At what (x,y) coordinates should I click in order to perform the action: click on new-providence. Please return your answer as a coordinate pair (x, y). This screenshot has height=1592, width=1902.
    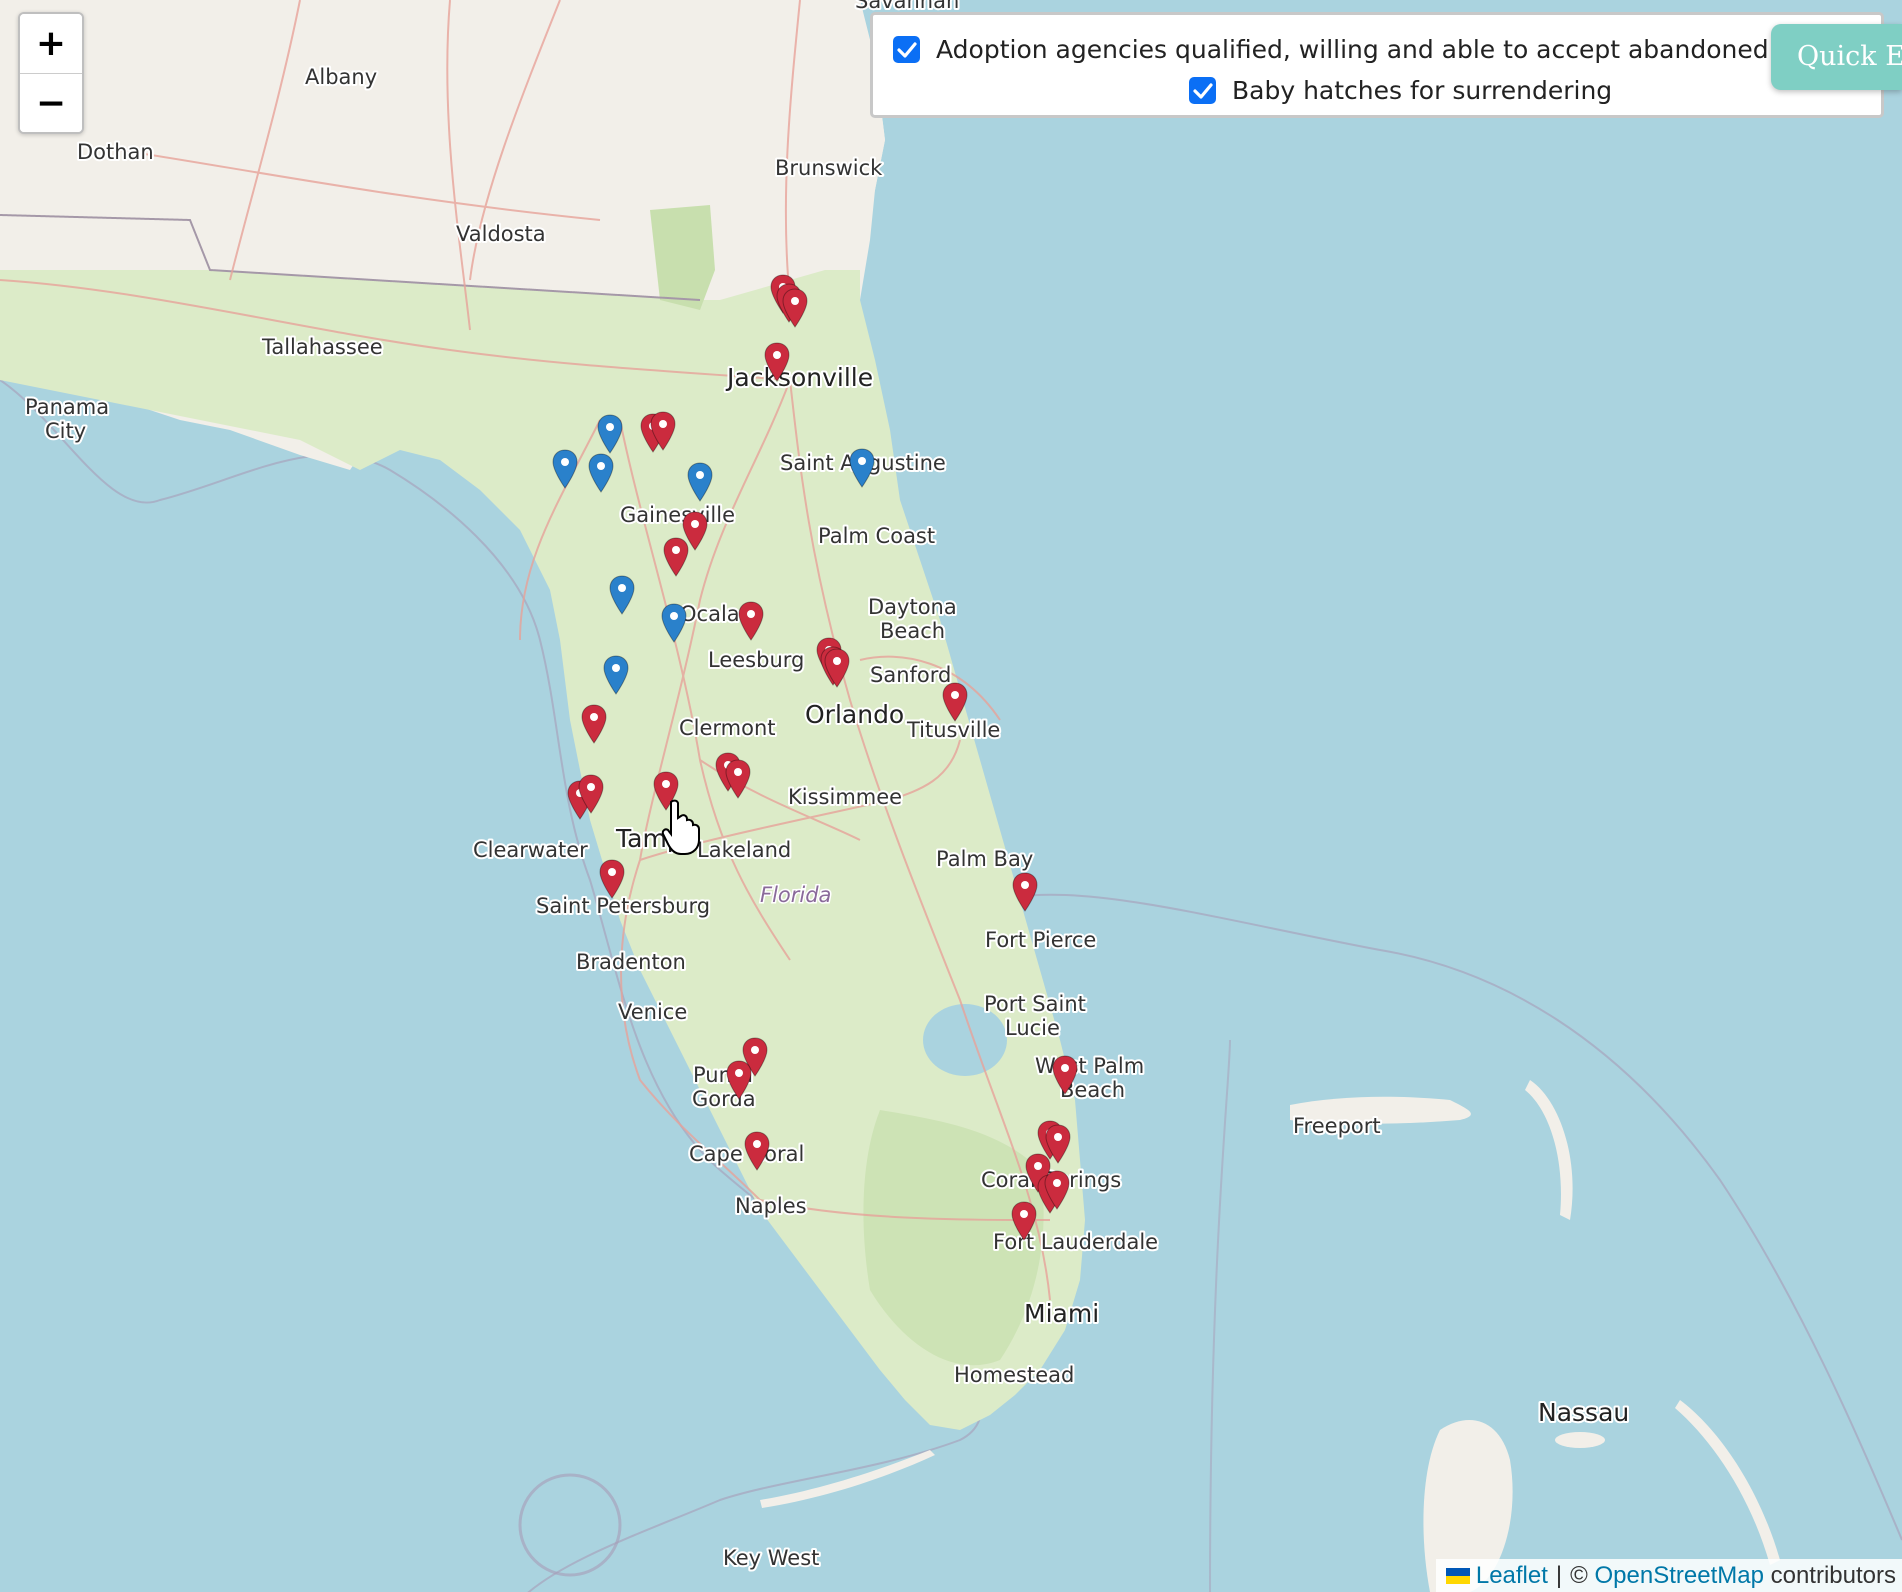
    Looking at the image, I should click on (1580, 1440).